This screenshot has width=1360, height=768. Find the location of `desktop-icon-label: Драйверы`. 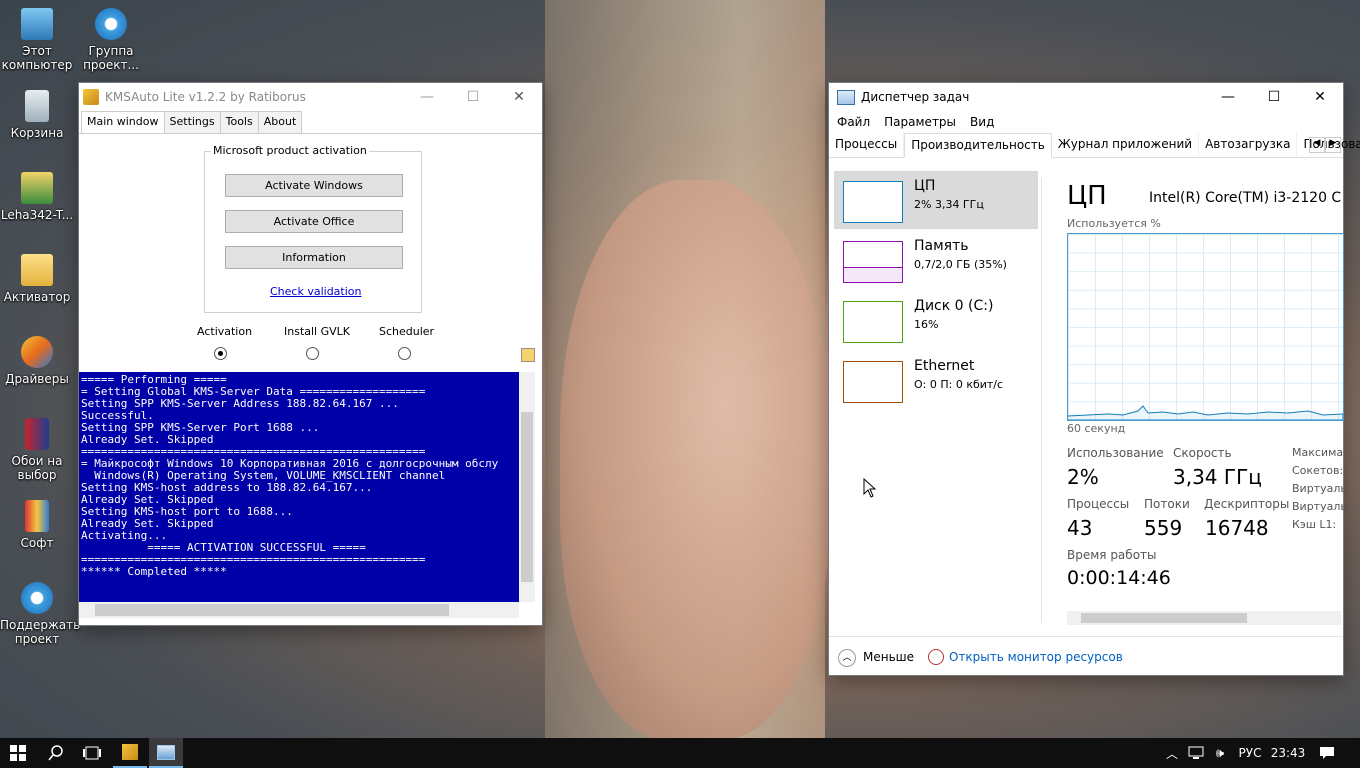

desktop-icon-label: Драйверы is located at coordinates (37, 379).